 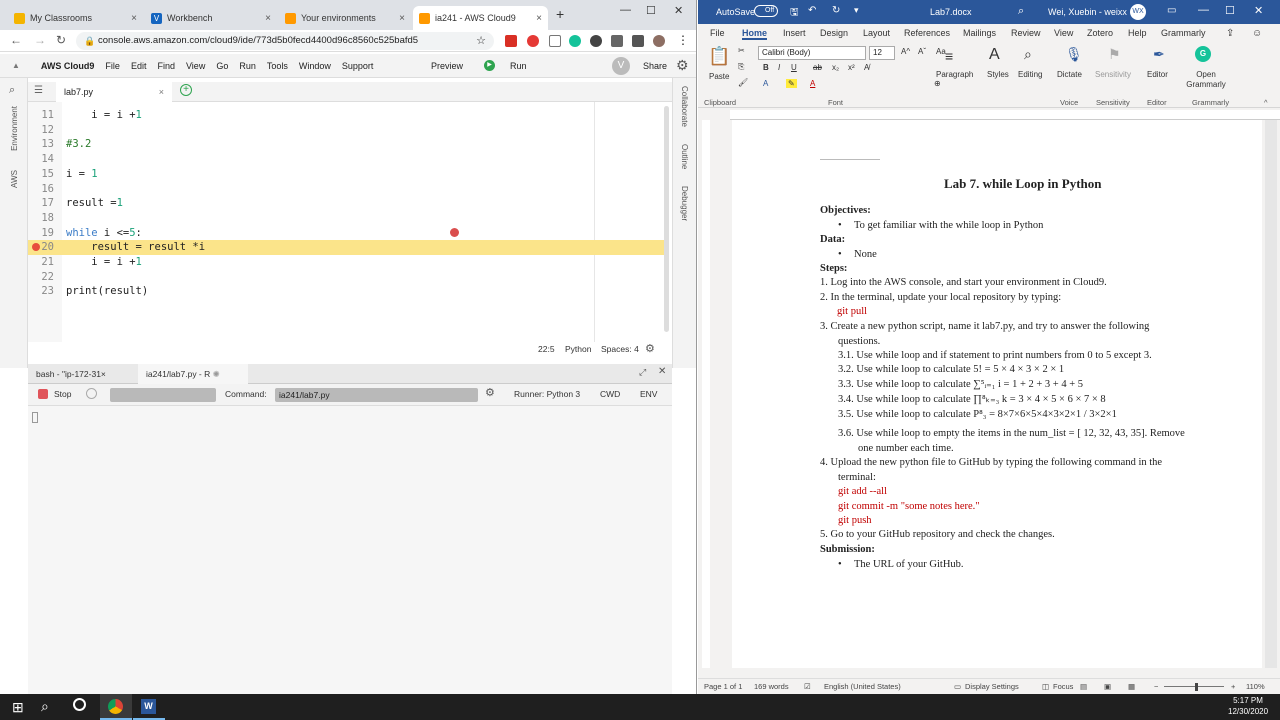 What do you see at coordinates (348, 247) in the screenshot?
I see `code-line: 20 result = result *i` at bounding box center [348, 247].